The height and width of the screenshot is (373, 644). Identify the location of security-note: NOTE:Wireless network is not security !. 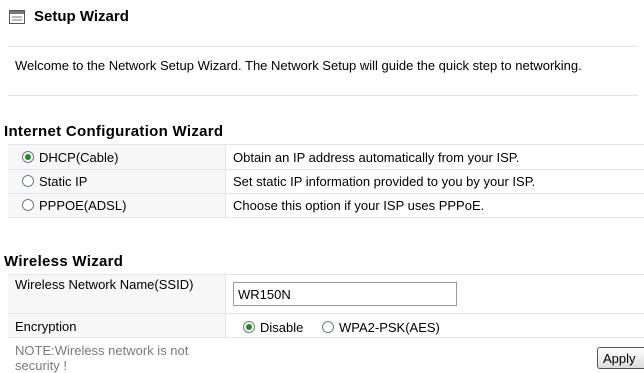
(102, 358).